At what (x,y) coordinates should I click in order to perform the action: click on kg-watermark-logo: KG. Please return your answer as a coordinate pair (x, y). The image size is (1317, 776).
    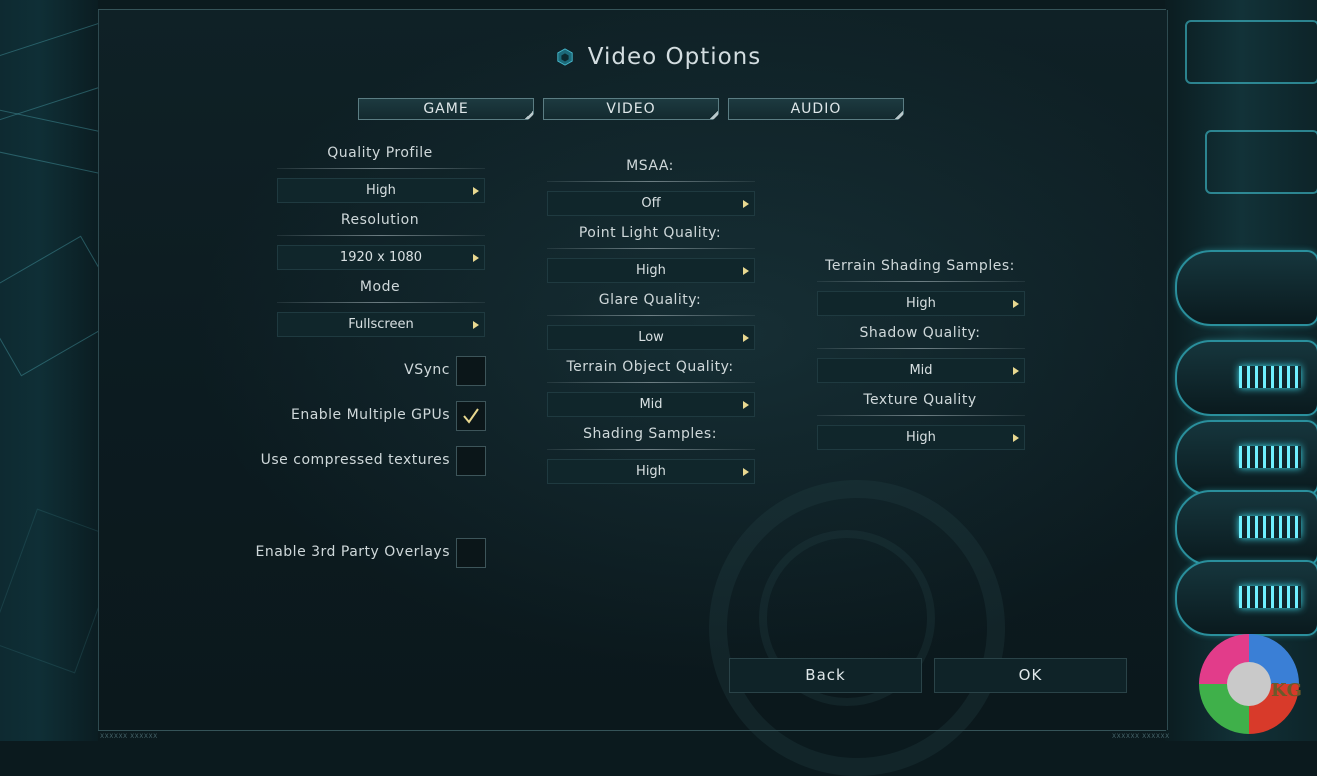
    Looking at the image, I should click on (1250, 684).